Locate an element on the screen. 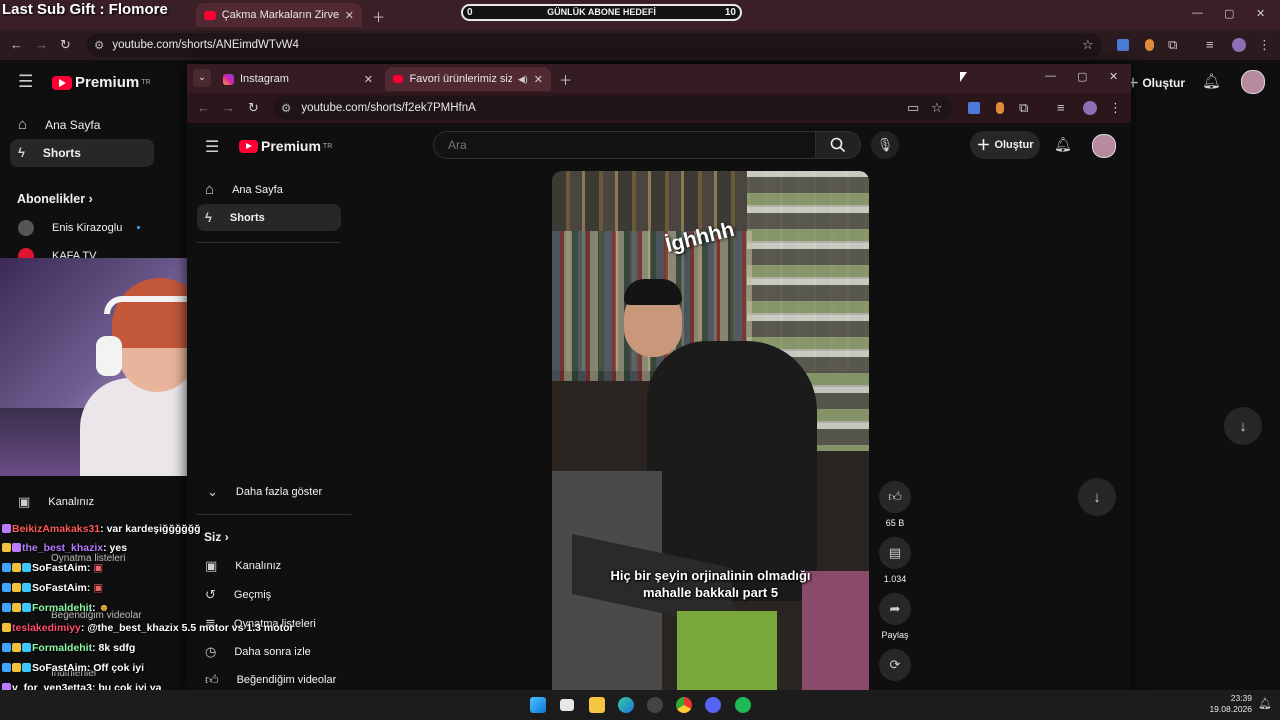 This screenshot has height=720, width=1280. remix-button: ⟳ is located at coordinates (895, 665).